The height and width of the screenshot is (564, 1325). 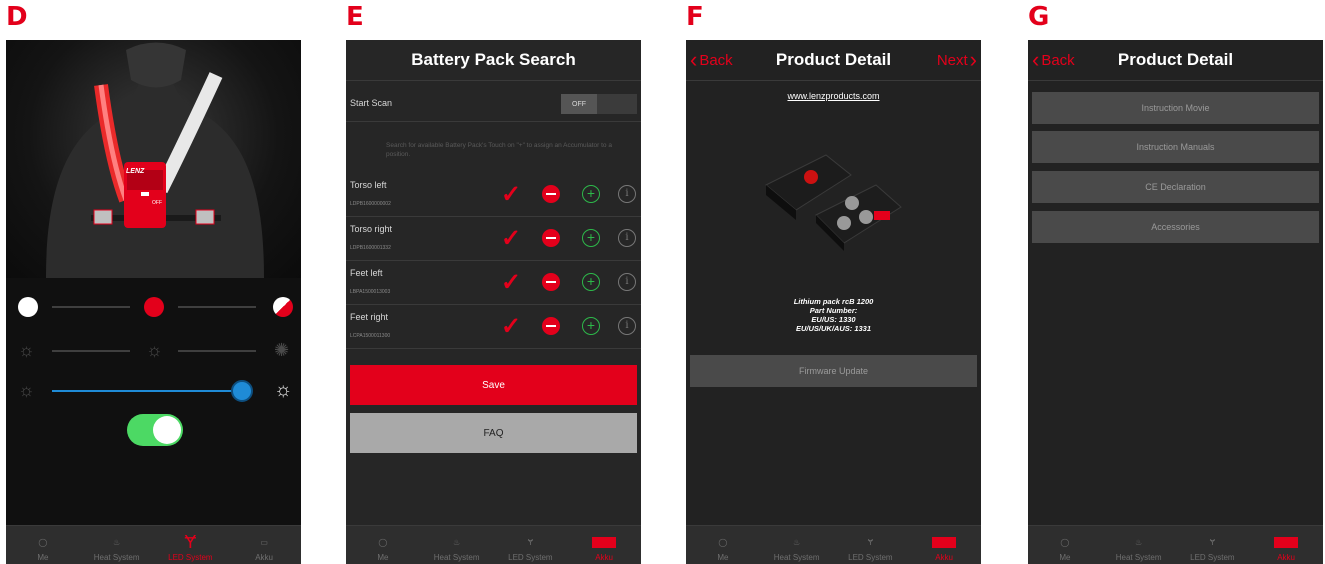 I want to click on tab-akku: ▭ Akku, so click(x=264, y=545).